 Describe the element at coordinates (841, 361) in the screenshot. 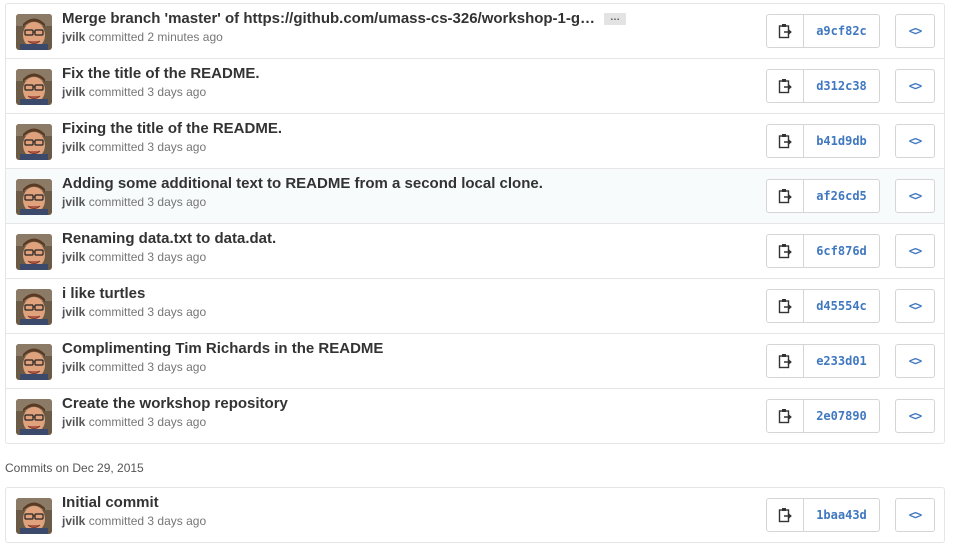

I see `commit-sha-link: e233d01` at that location.